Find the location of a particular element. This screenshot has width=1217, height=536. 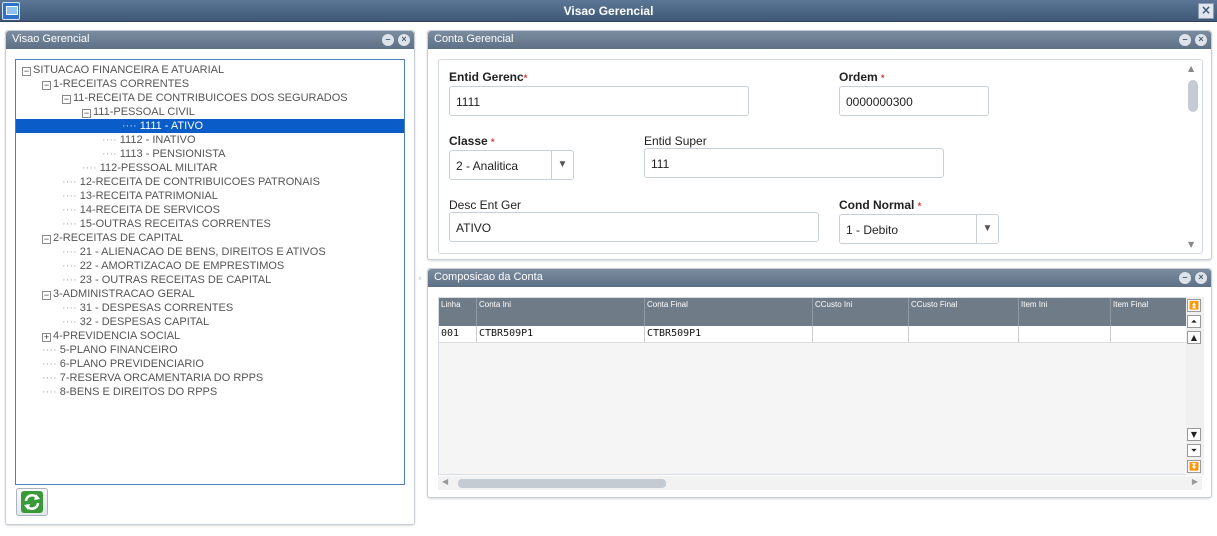

column-header: Item Final is located at coordinates (1149, 312).